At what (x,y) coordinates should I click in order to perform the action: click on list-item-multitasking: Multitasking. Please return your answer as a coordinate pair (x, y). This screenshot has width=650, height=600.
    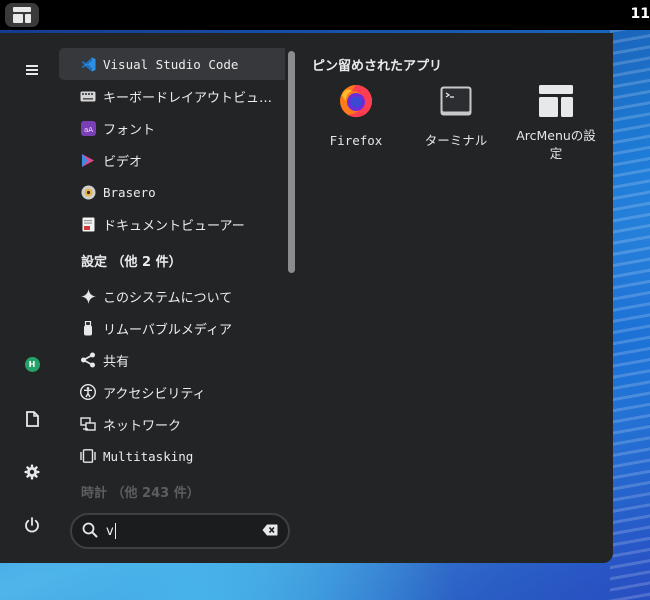
    Looking at the image, I should click on (172, 456).